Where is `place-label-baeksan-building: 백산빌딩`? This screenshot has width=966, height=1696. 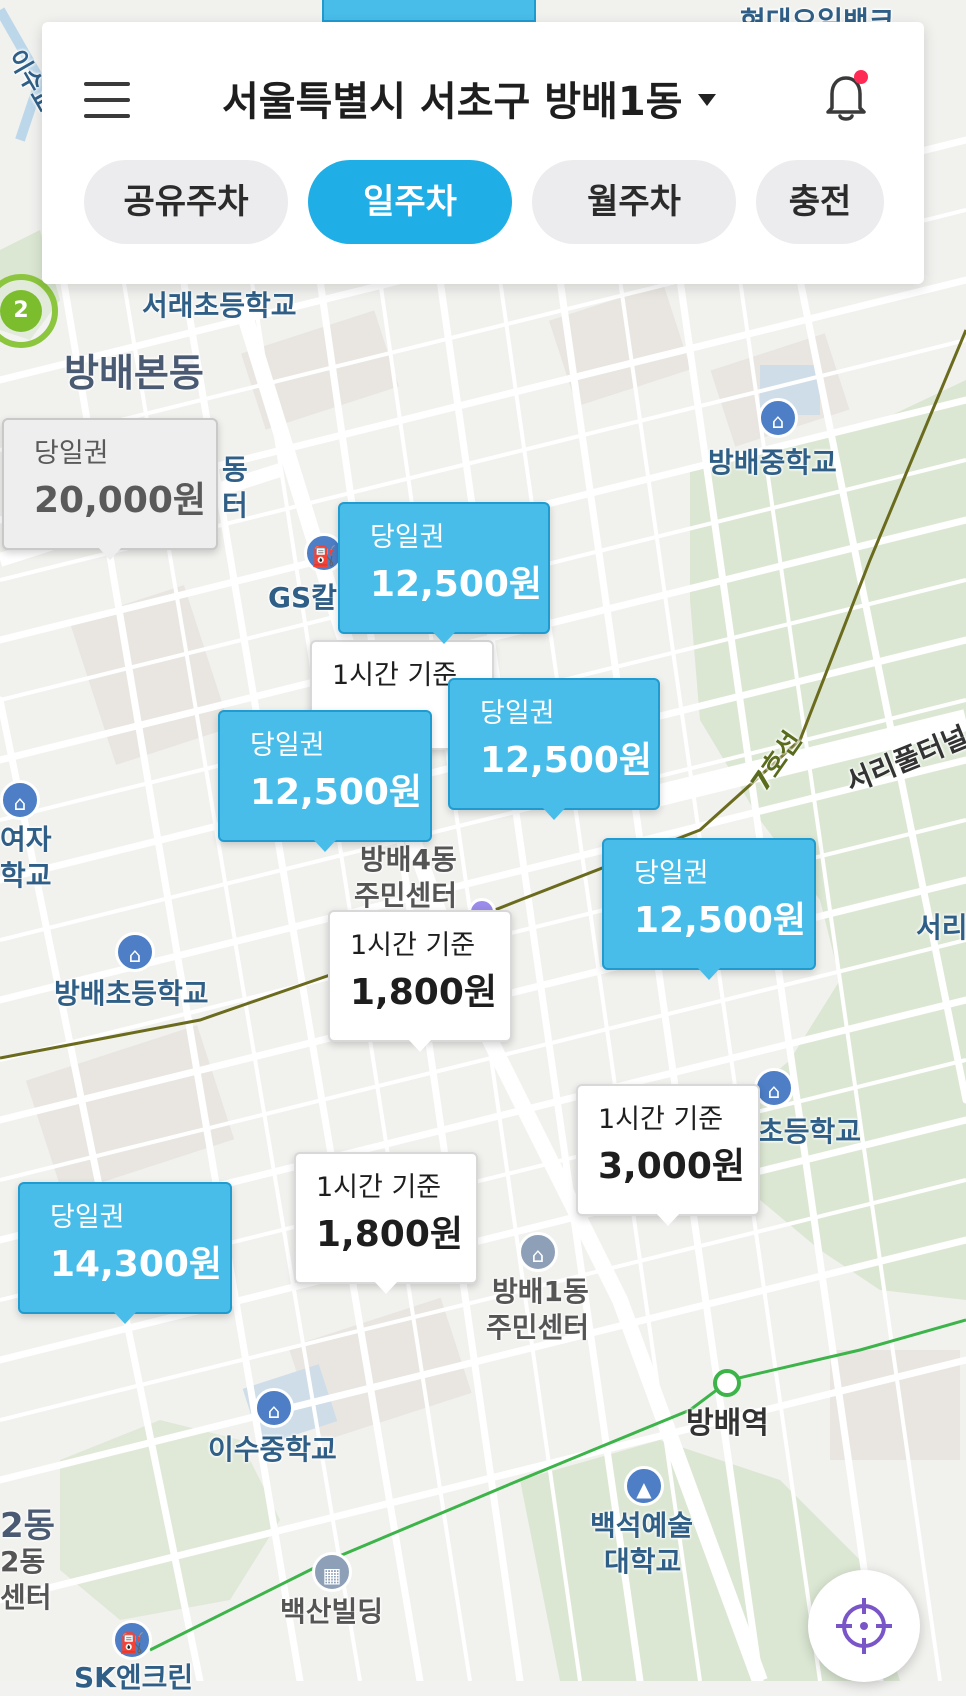 place-label-baeksan-building: 백산빌딩 is located at coordinates (332, 1611).